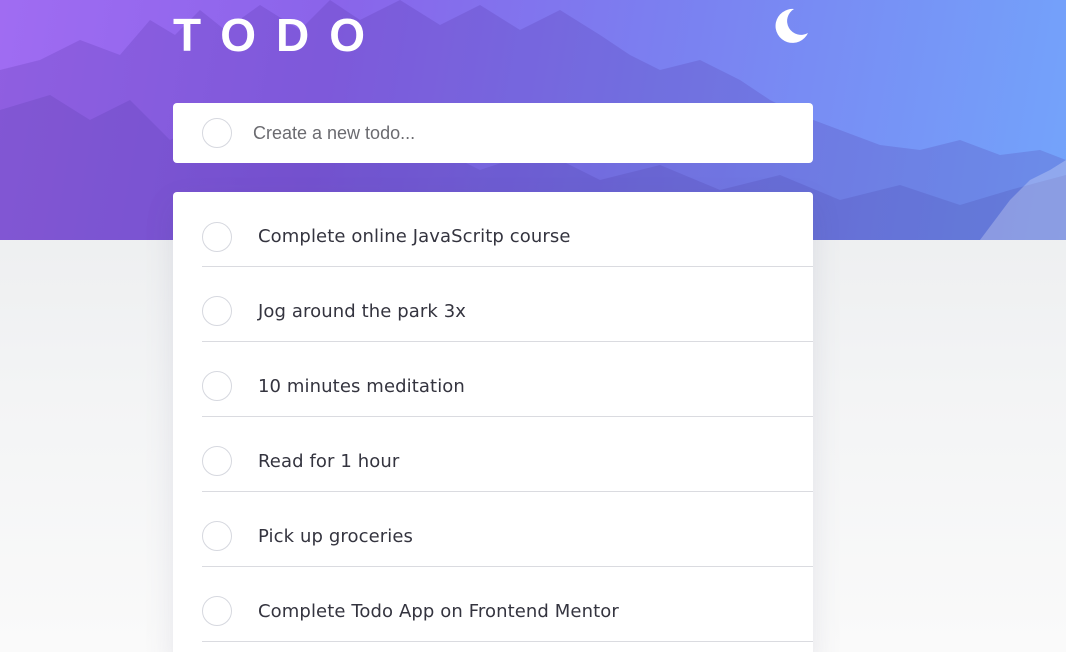  I want to click on todo-label: 10 minutes meditation, so click(361, 386).